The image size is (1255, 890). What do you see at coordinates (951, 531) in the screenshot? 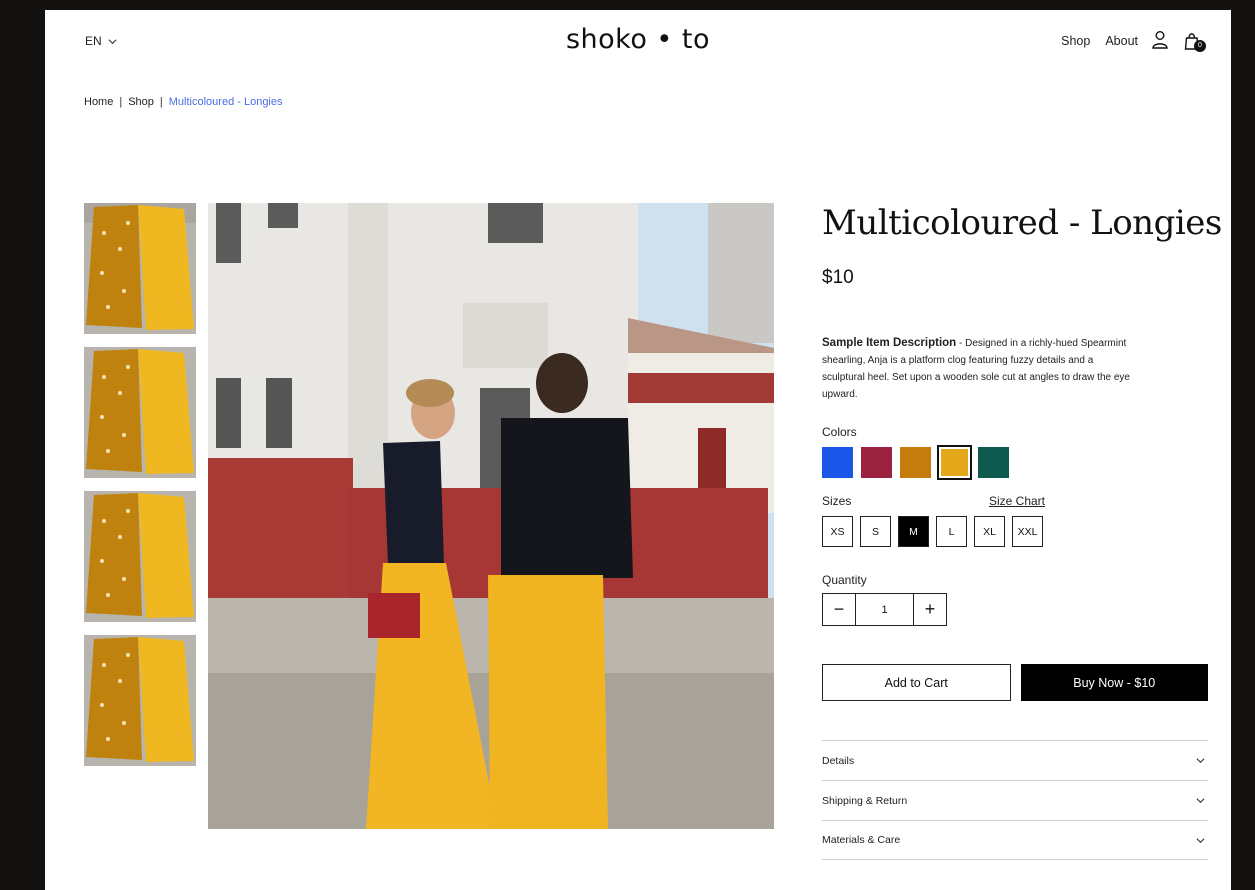
I see `size-option-l: L` at bounding box center [951, 531].